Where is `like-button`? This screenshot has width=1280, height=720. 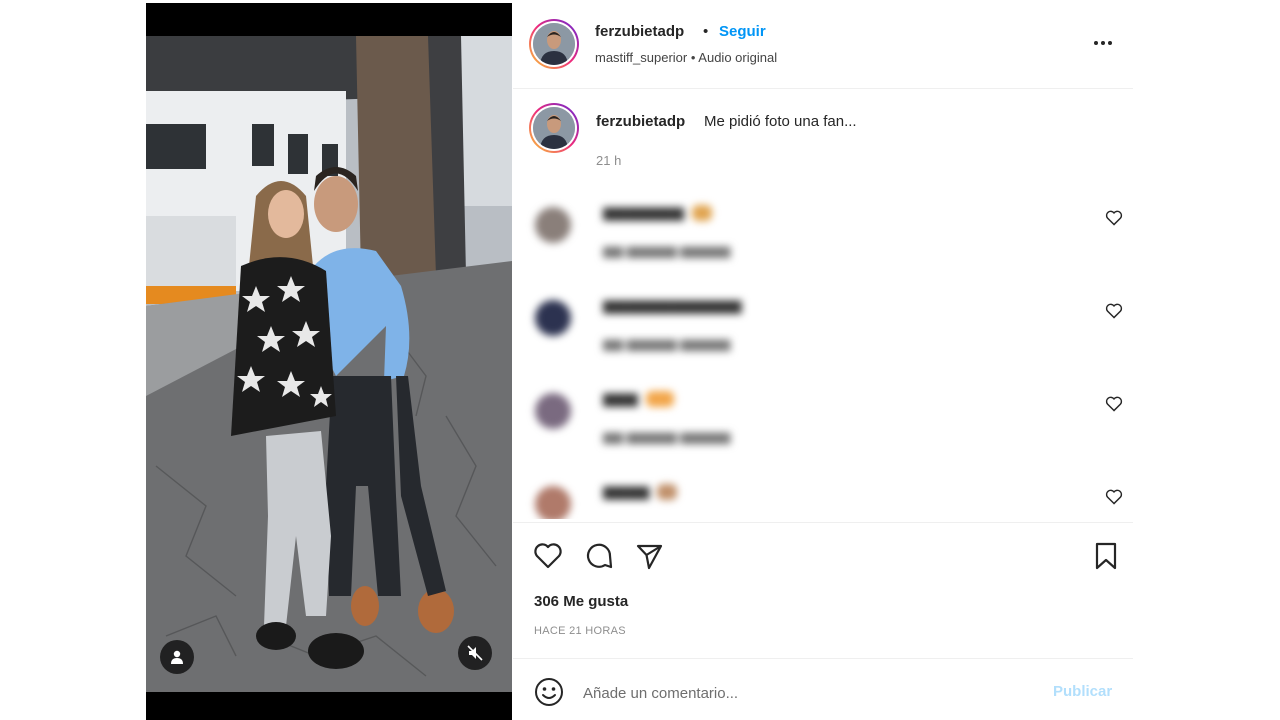 like-button is located at coordinates (548, 556).